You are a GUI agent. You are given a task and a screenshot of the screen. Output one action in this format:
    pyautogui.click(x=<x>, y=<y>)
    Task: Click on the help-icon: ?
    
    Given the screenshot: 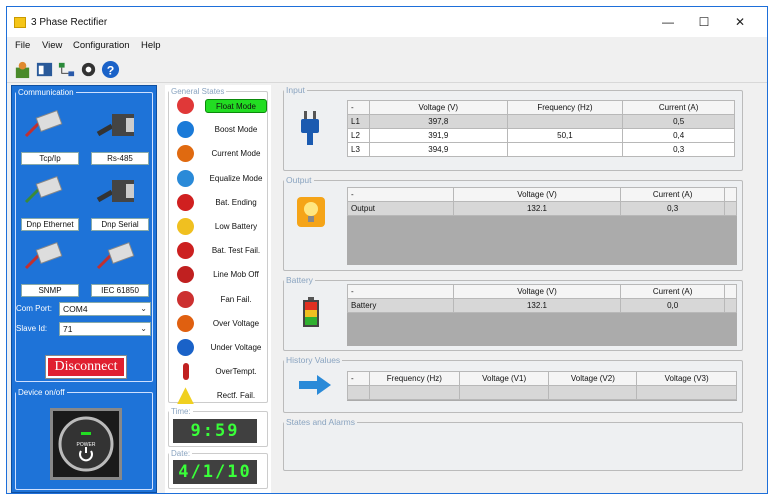 What is the action you would take?
    pyautogui.click(x=110, y=69)
    